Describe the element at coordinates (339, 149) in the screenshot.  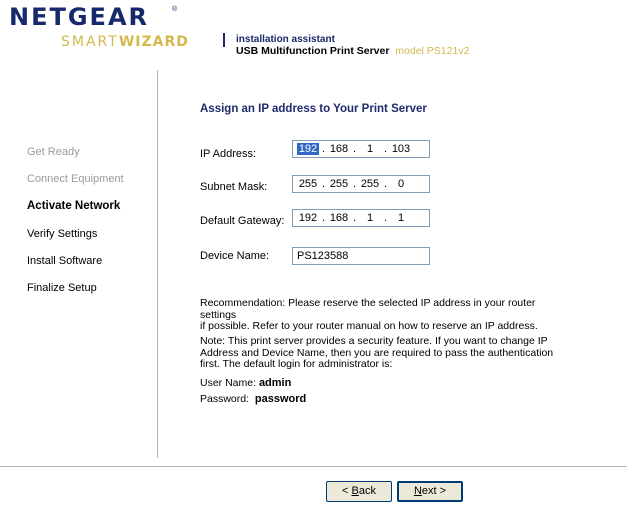
I see `ip-octet-2: 168` at that location.